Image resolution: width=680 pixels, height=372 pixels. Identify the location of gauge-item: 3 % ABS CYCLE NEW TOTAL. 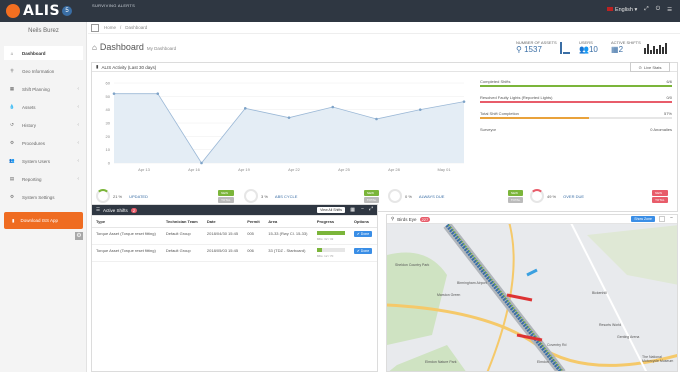
(312, 196).